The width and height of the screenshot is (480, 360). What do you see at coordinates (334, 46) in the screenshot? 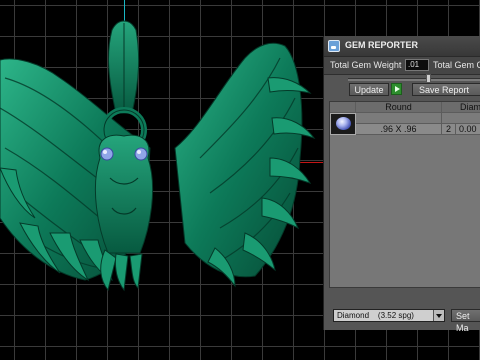
I see `gem-reporter-app-icon` at bounding box center [334, 46].